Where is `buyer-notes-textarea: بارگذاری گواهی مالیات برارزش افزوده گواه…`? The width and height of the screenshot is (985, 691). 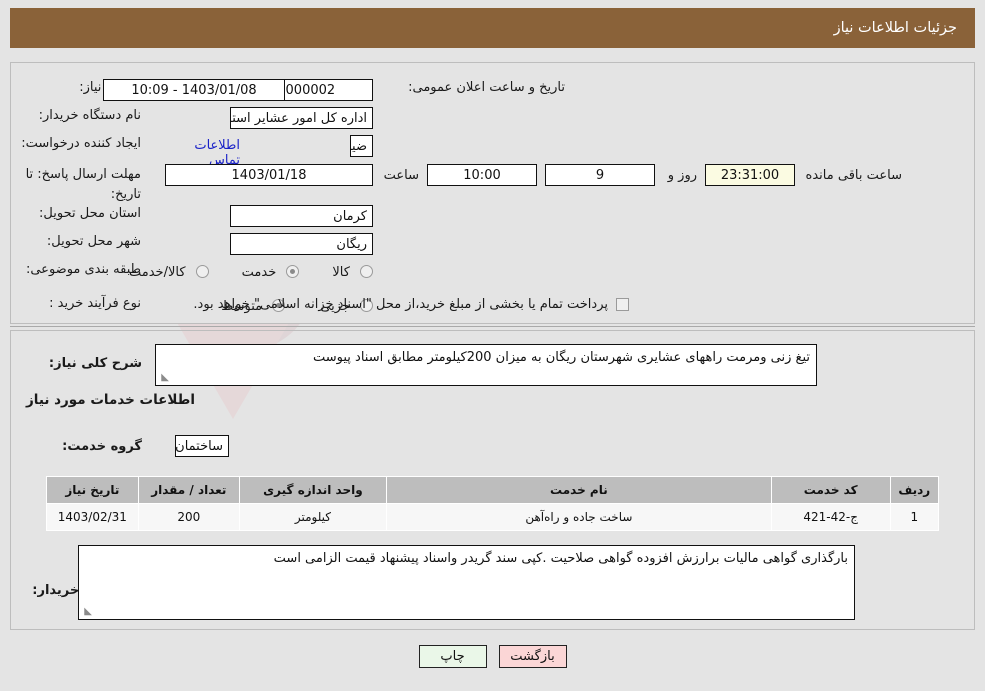 buyer-notes-textarea: بارگذاری گواهی مالیات برارزش افزوده گواه… is located at coordinates (466, 582).